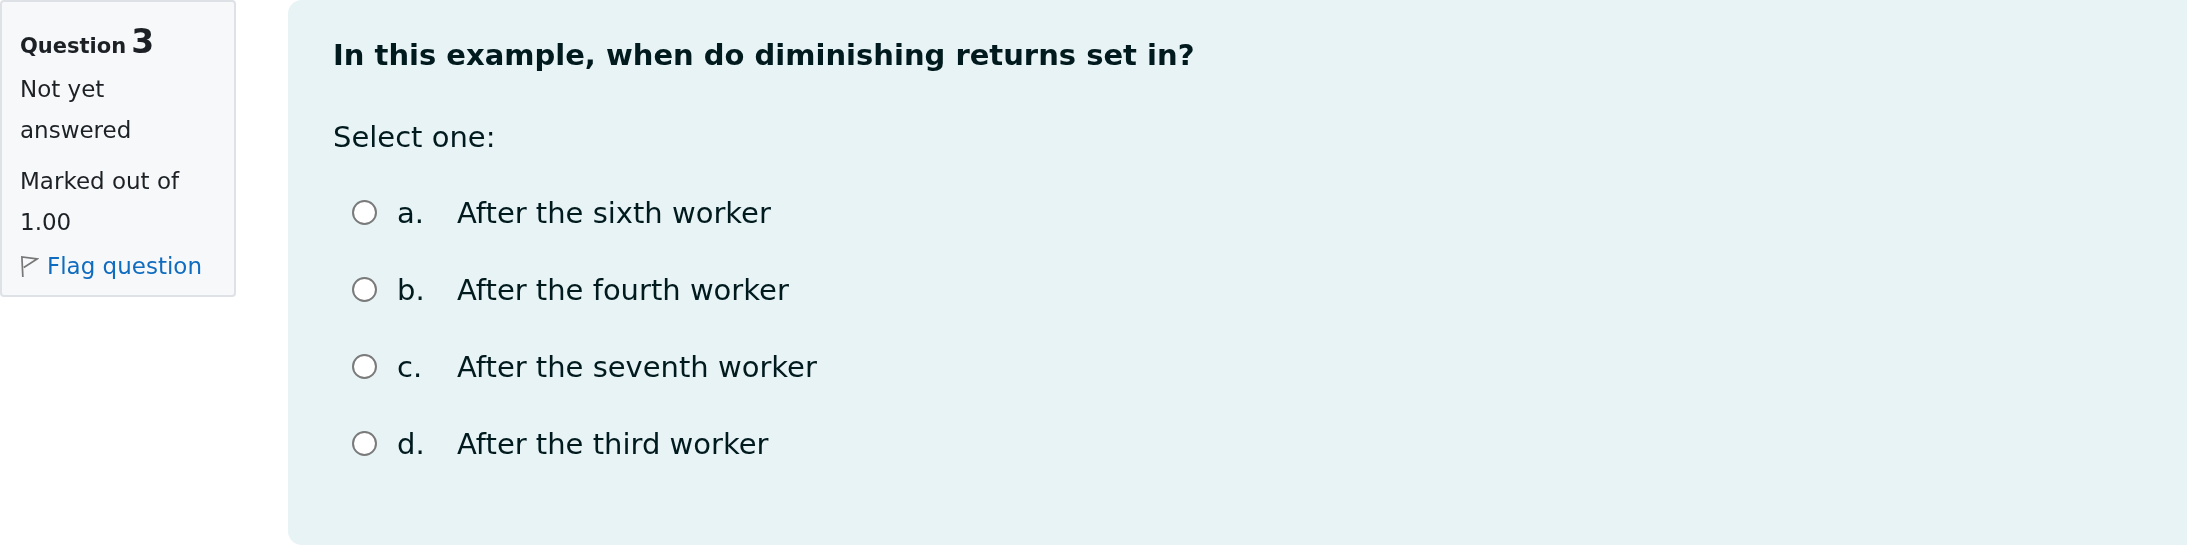 The image size is (2187, 545). I want to click on option-text: After the fourth worker, so click(623, 289).